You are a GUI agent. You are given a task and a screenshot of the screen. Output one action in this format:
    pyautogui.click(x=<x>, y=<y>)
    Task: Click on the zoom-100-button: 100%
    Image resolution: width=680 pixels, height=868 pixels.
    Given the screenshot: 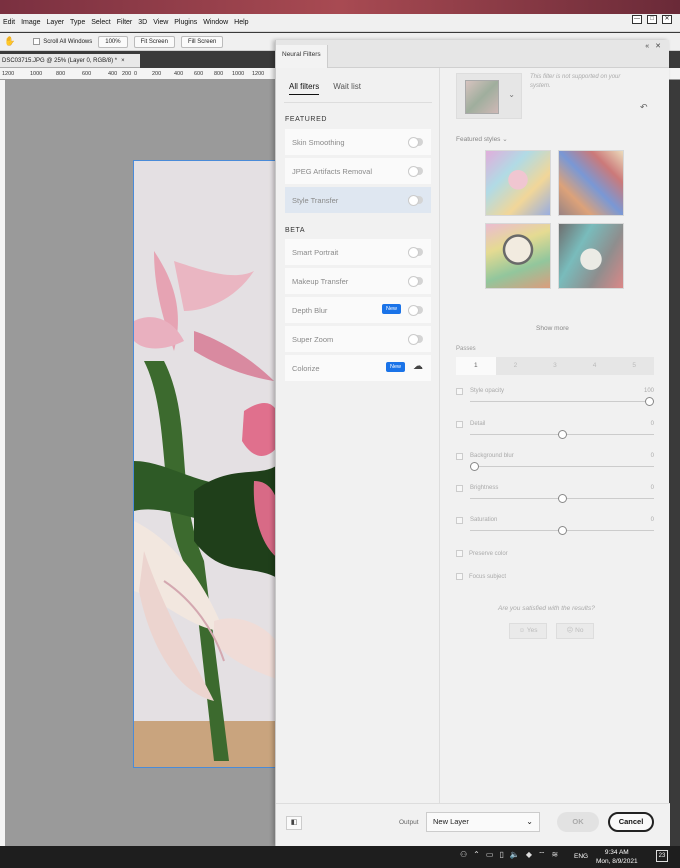 What is the action you would take?
    pyautogui.click(x=113, y=41)
    